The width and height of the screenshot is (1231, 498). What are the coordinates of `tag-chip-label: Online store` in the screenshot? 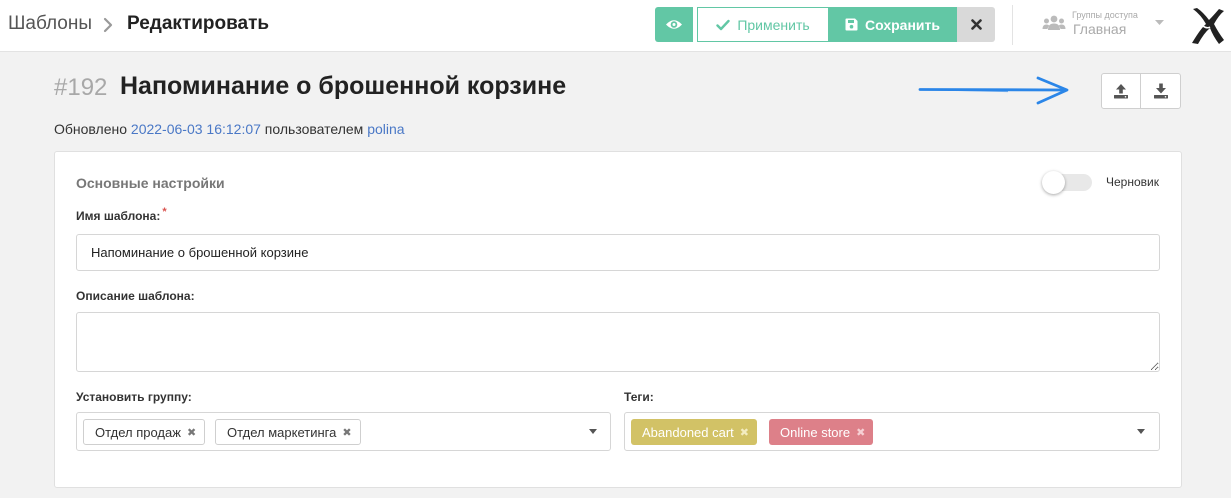 It's located at (815, 432).